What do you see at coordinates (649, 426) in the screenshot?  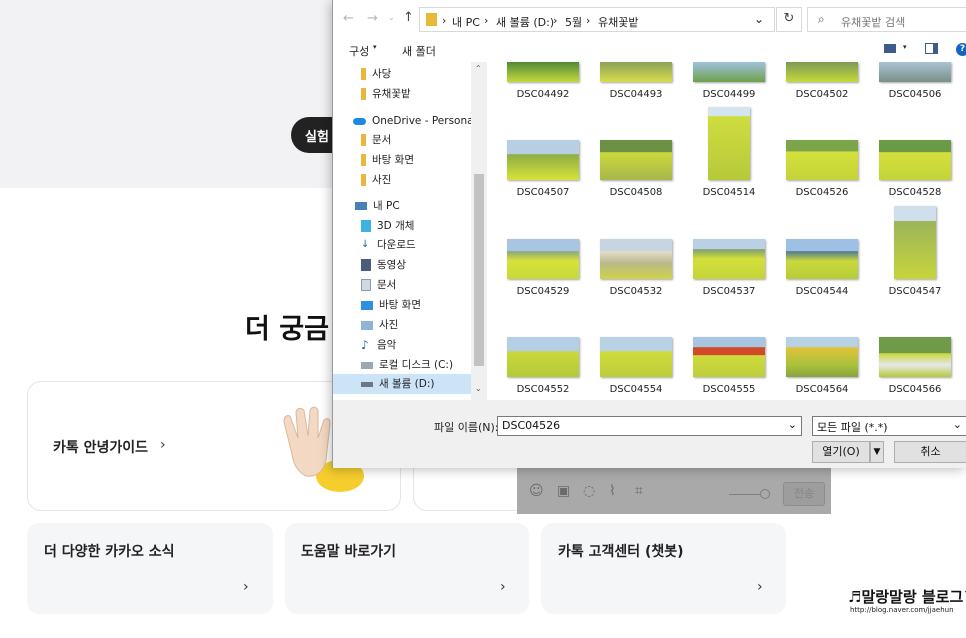 I see `filename-input: DSC04526 ⌄` at bounding box center [649, 426].